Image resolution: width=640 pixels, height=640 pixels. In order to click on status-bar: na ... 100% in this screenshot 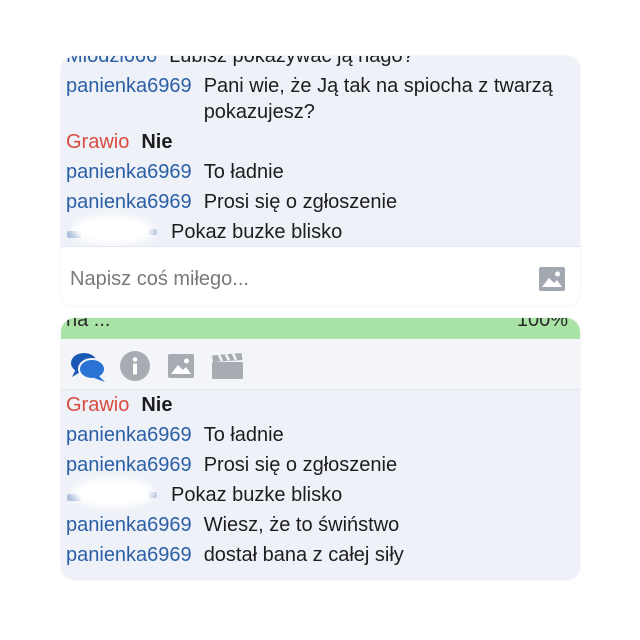, I will do `click(320, 328)`.